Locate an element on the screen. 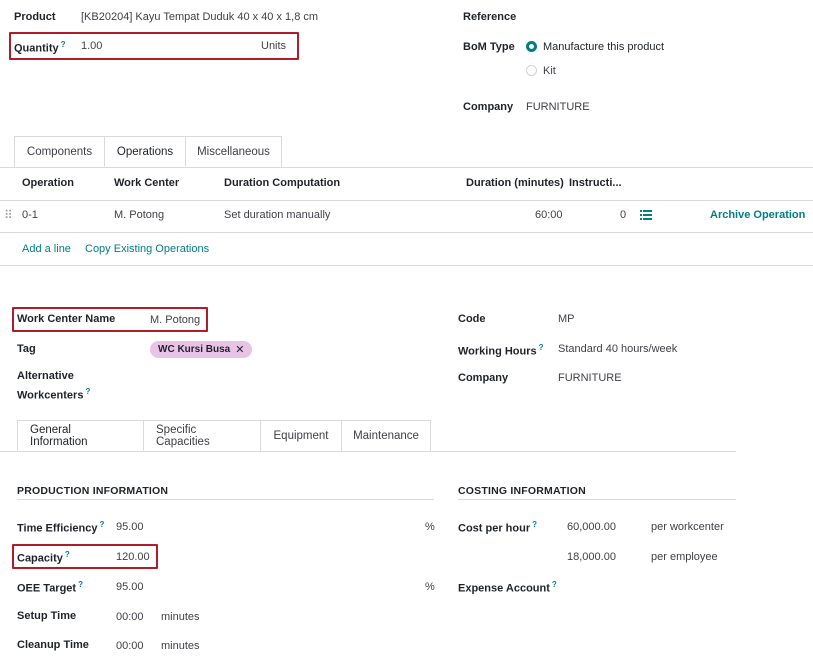 The width and height of the screenshot is (813, 670). oee-target-input: 95.00 is located at coordinates (130, 587).